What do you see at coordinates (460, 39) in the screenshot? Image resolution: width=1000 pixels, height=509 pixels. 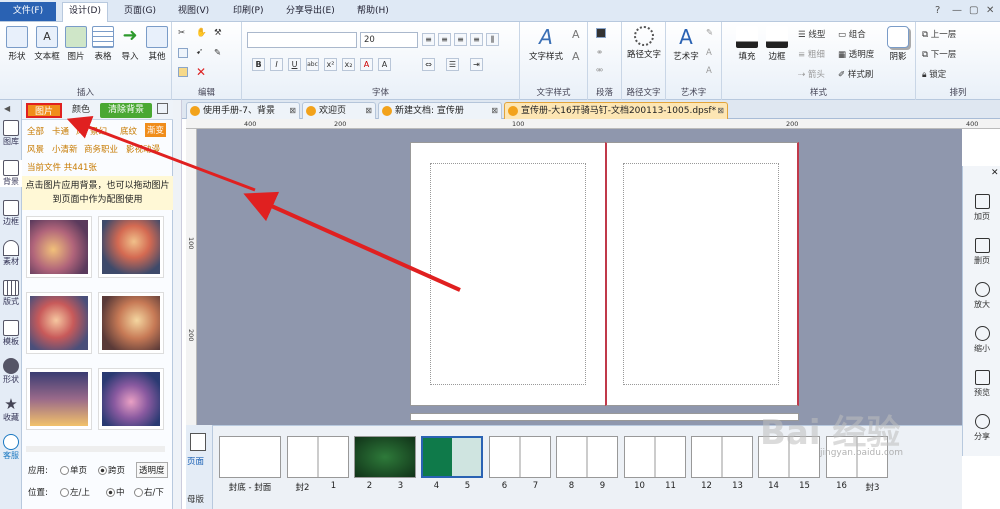 I see `align-right-icon: ≡` at bounding box center [460, 39].